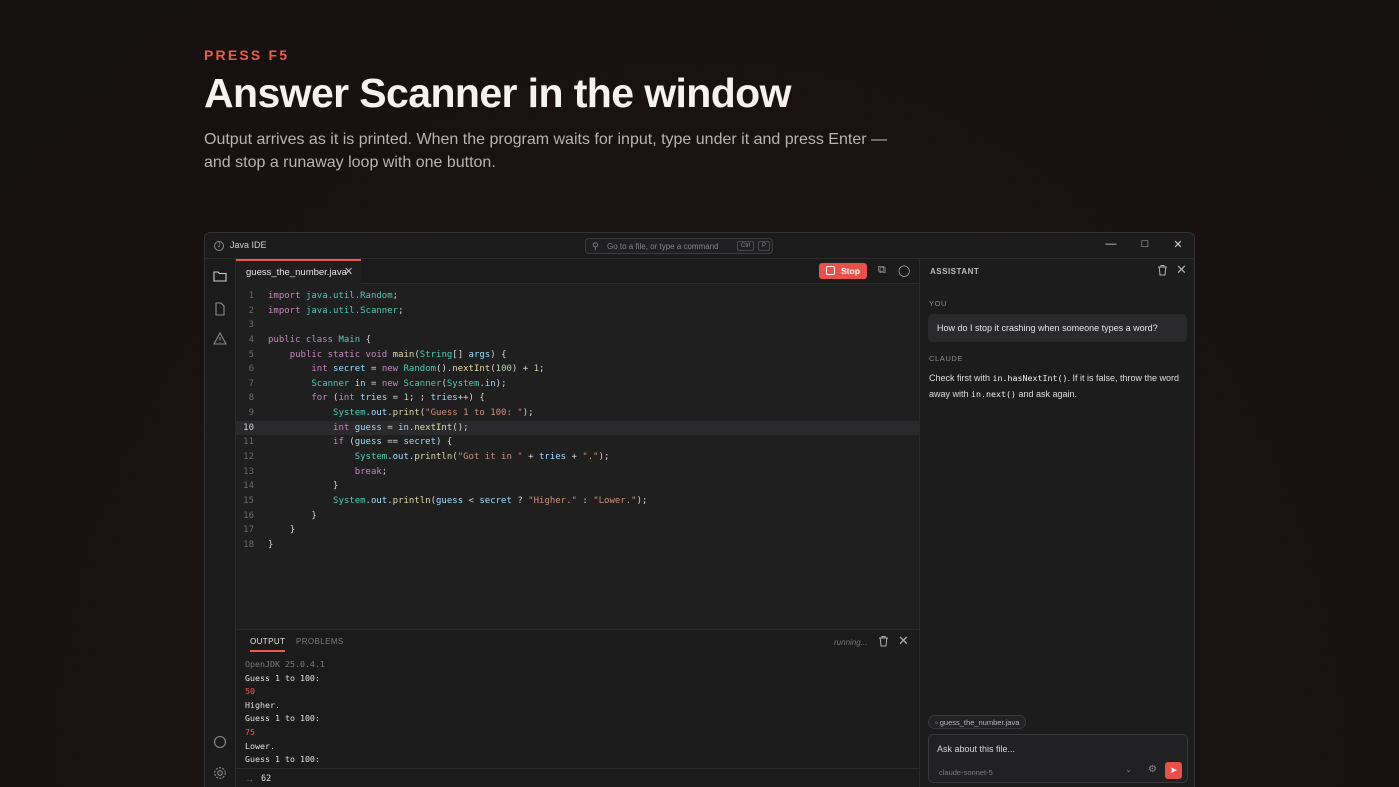 This screenshot has width=1399, height=787. Describe the element at coordinates (1128, 769) in the screenshot. I see `chevron-down-icon: ⌄` at that location.